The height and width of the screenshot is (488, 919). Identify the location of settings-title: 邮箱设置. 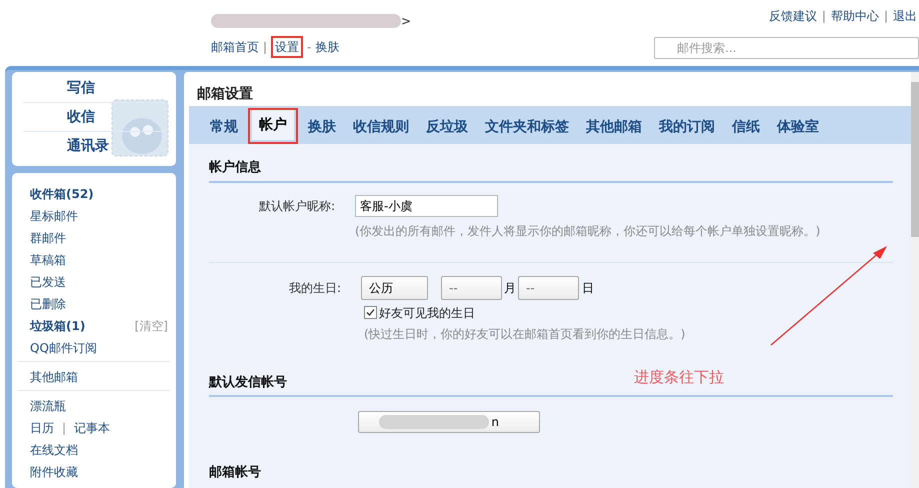
(225, 94).